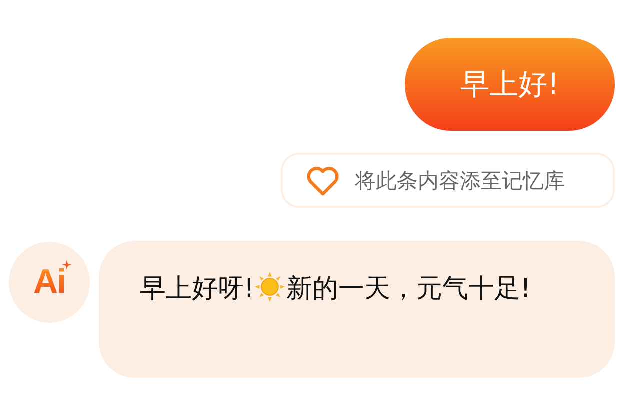 The height and width of the screenshot is (400, 624). I want to click on heart-icon, so click(323, 180).